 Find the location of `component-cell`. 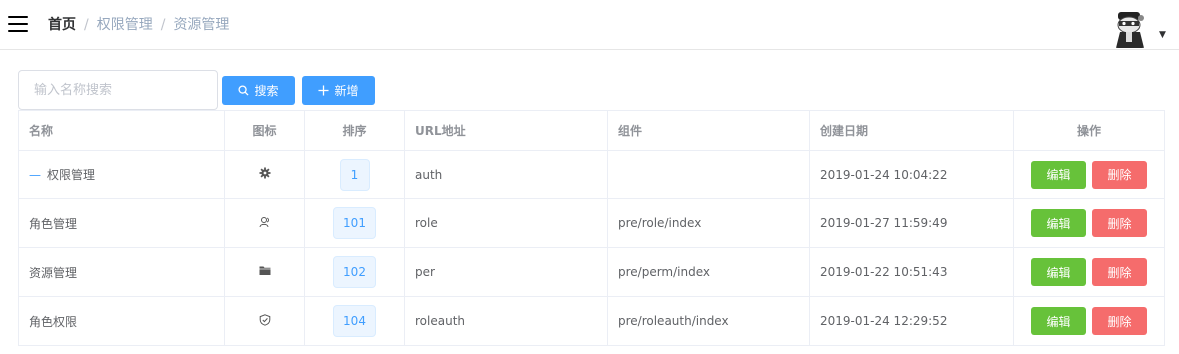

component-cell is located at coordinates (708, 174).